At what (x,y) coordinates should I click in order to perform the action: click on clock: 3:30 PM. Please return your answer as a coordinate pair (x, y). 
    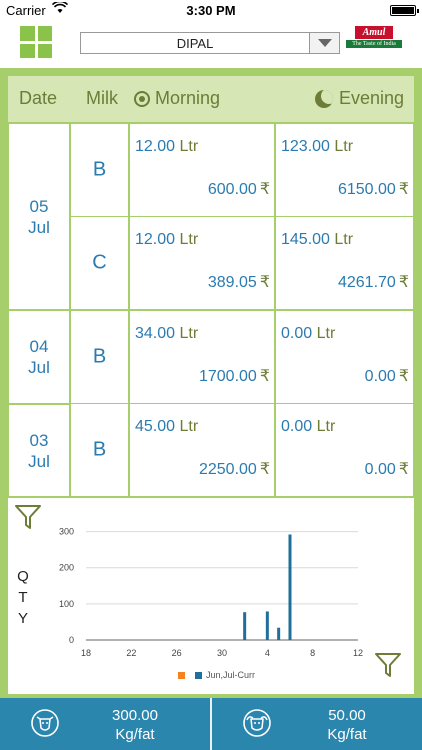
    Looking at the image, I should click on (211, 10).